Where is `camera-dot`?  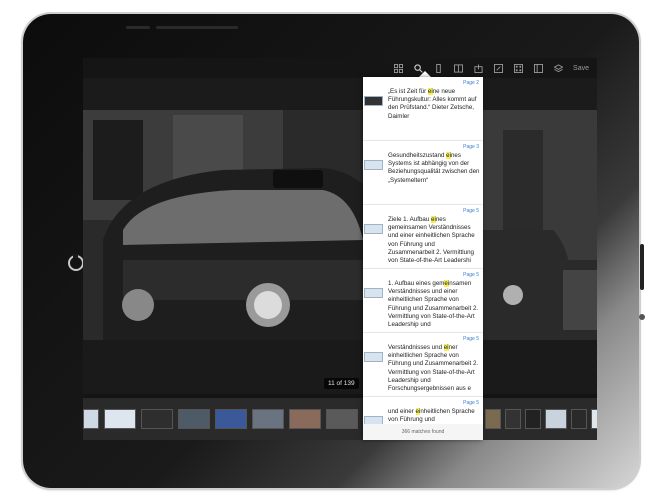 camera-dot is located at coordinates (642, 317).